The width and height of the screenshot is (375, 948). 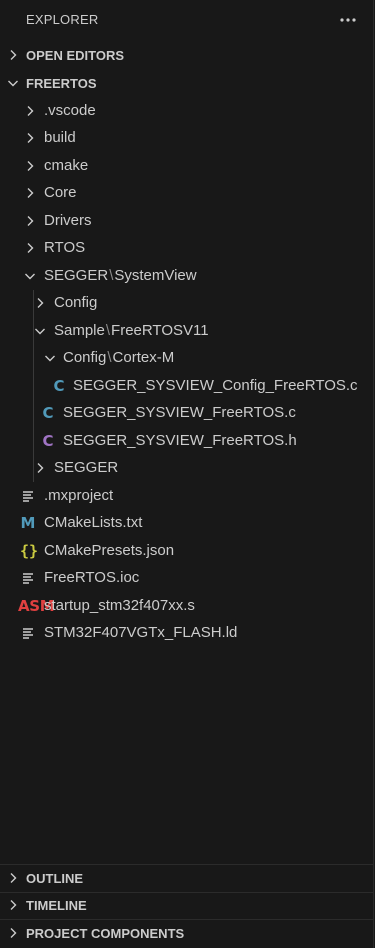 I want to click on asm-file-icon: ASM, so click(x=36, y=606).